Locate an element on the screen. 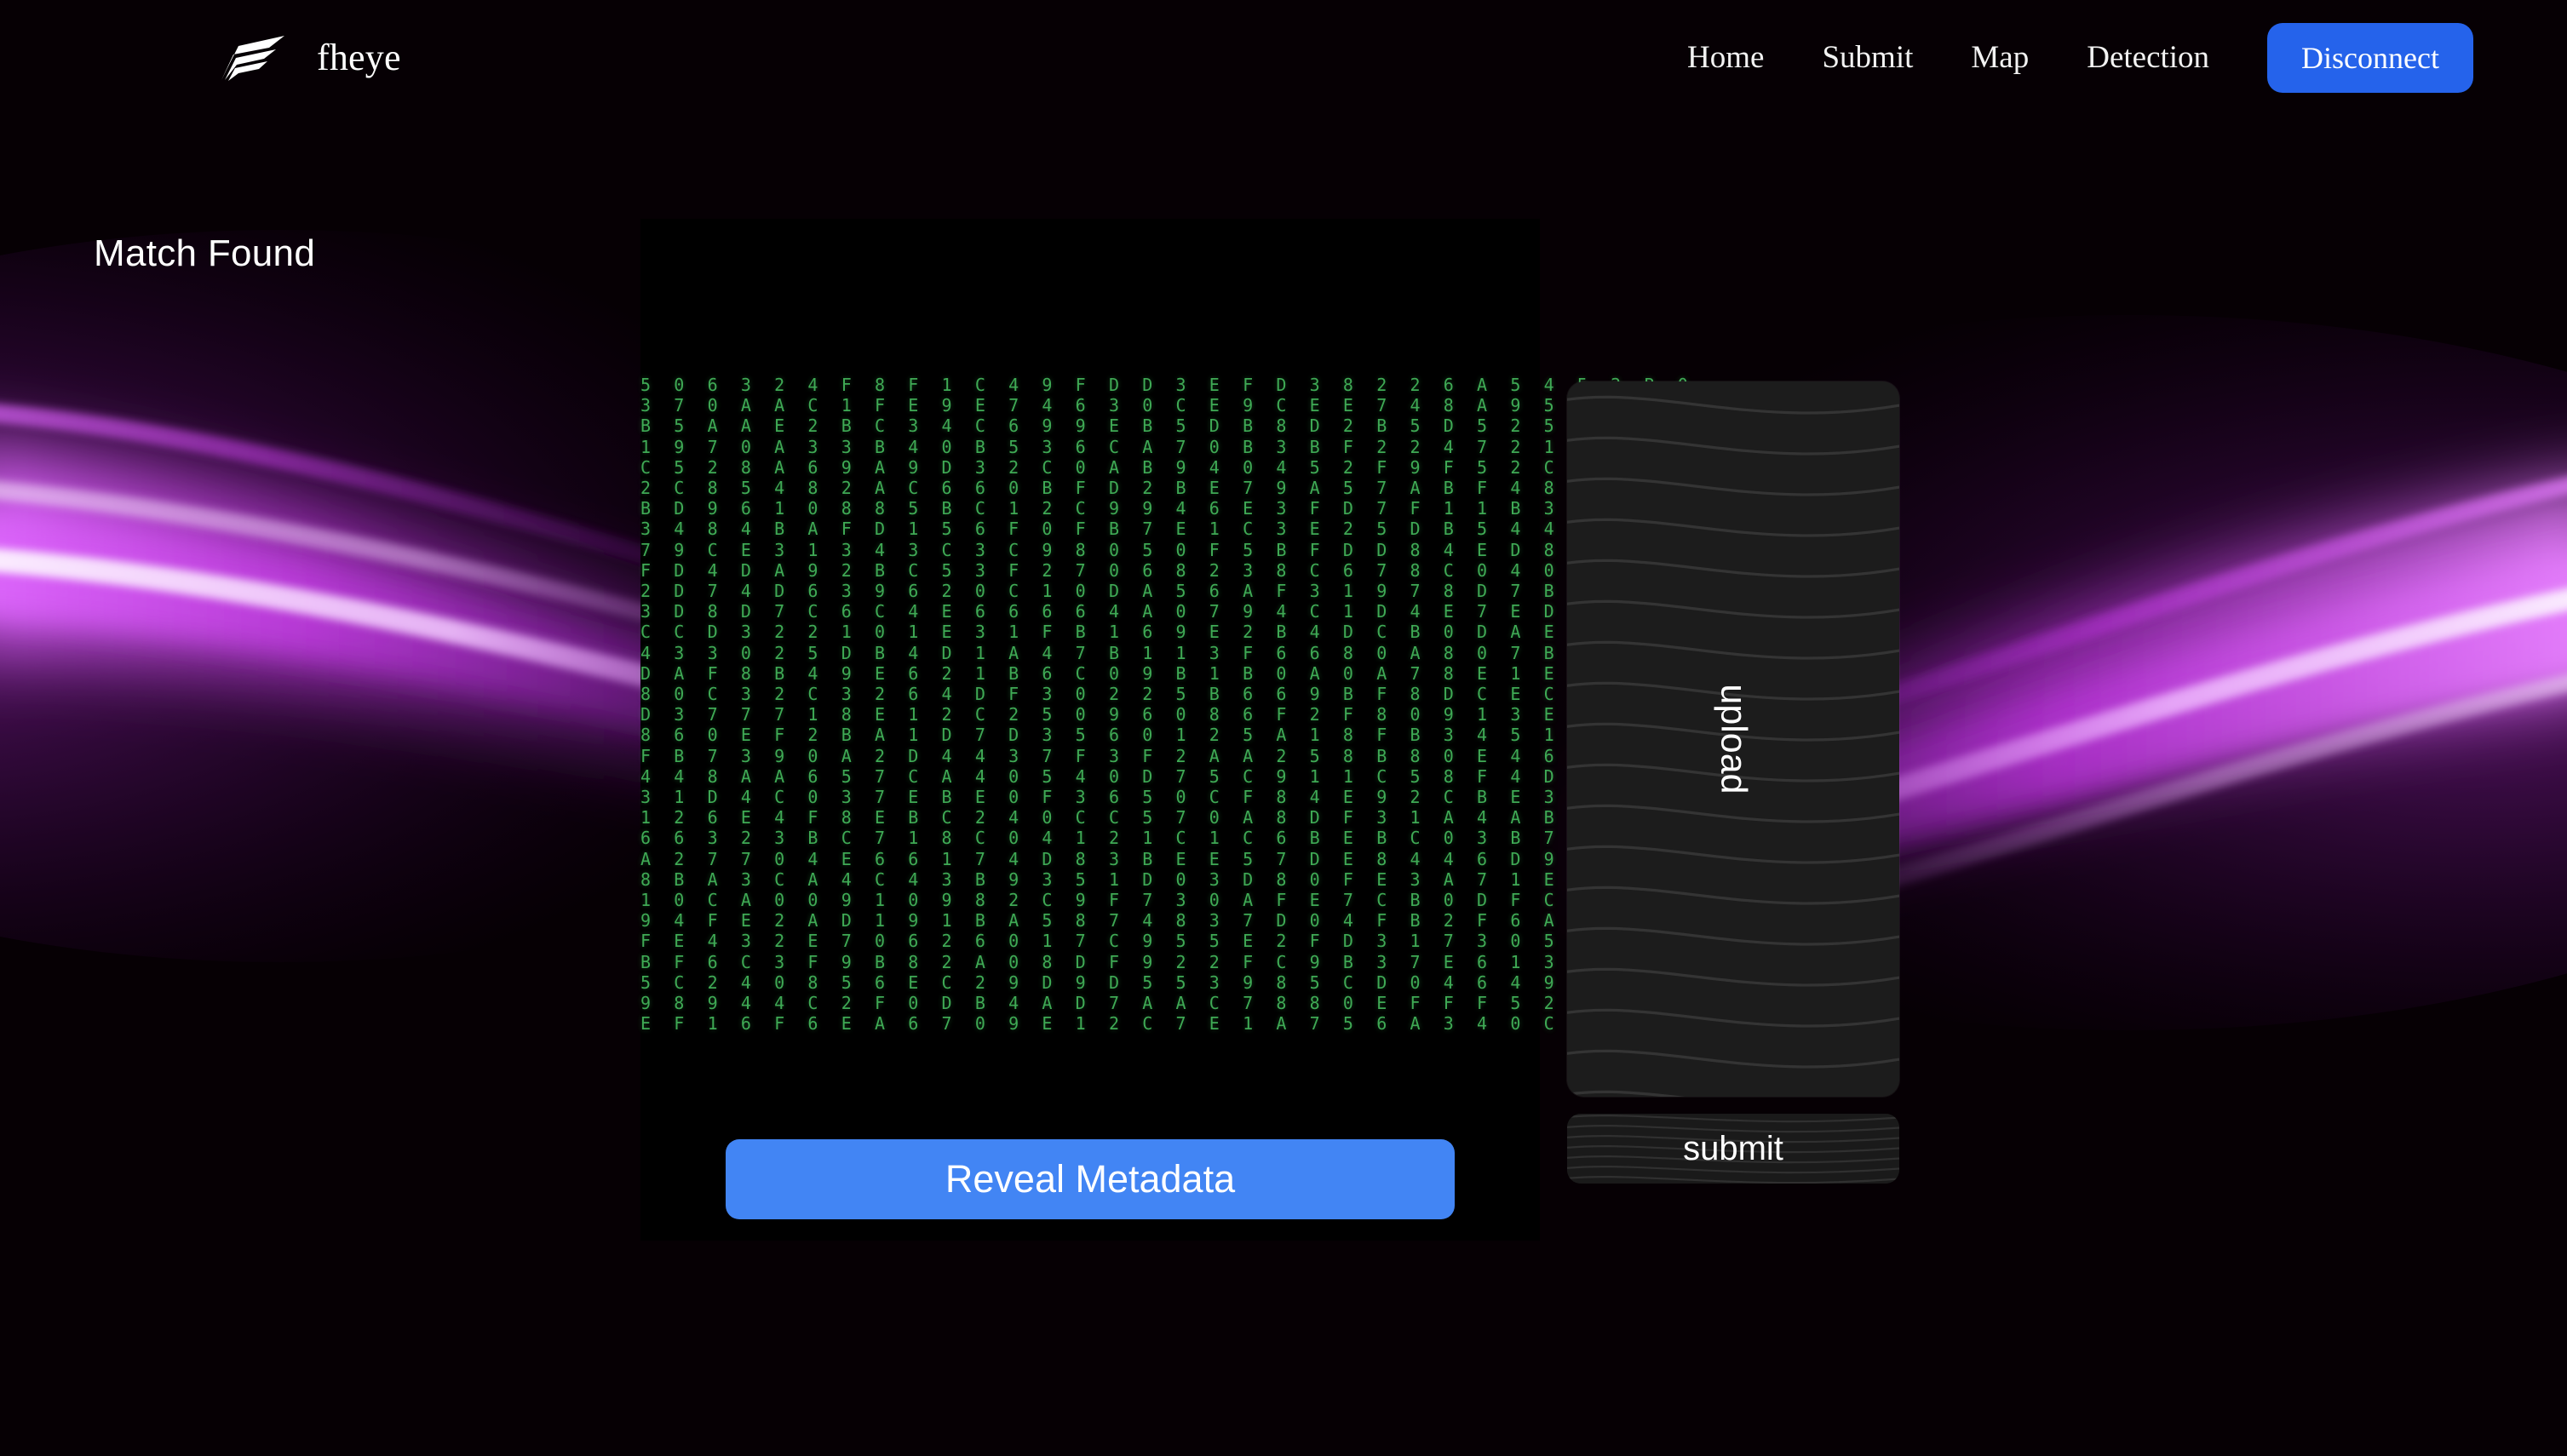 This screenshot has width=2567, height=1456. nav-link-map: Map is located at coordinates (2000, 58).